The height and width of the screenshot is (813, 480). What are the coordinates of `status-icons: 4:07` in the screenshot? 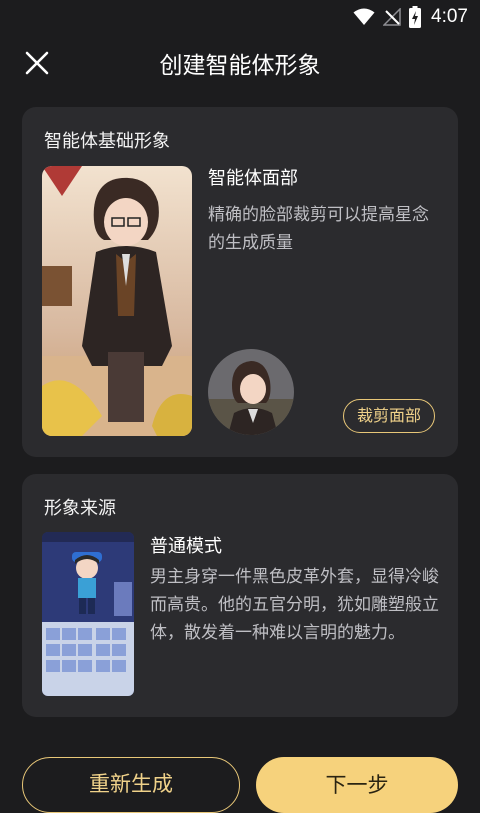 It's located at (410, 17).